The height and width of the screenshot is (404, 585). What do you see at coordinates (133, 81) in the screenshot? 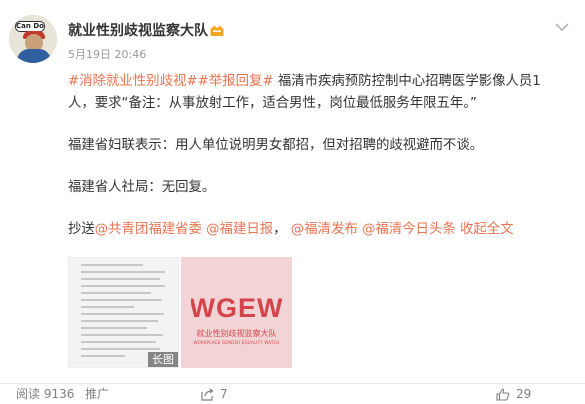
I see `hashtag-link: #消除就业性别歧视#` at bounding box center [133, 81].